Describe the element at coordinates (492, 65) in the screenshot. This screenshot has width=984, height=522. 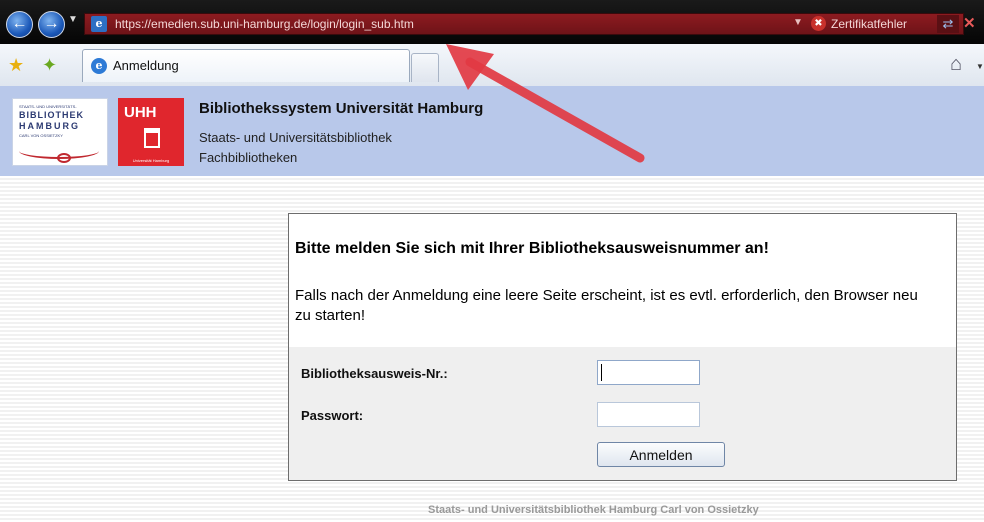
I see `tab-bar: ★ ✦ e Anmeldung ⌂ ▼` at that location.